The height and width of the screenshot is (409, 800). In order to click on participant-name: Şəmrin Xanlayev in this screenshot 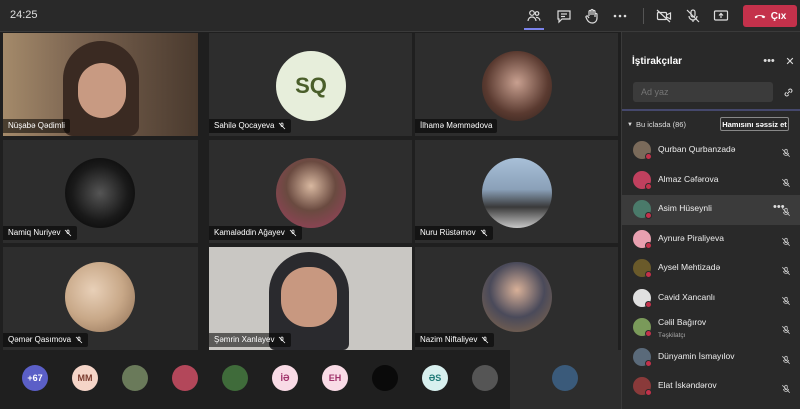, I will do `click(244, 339)`.